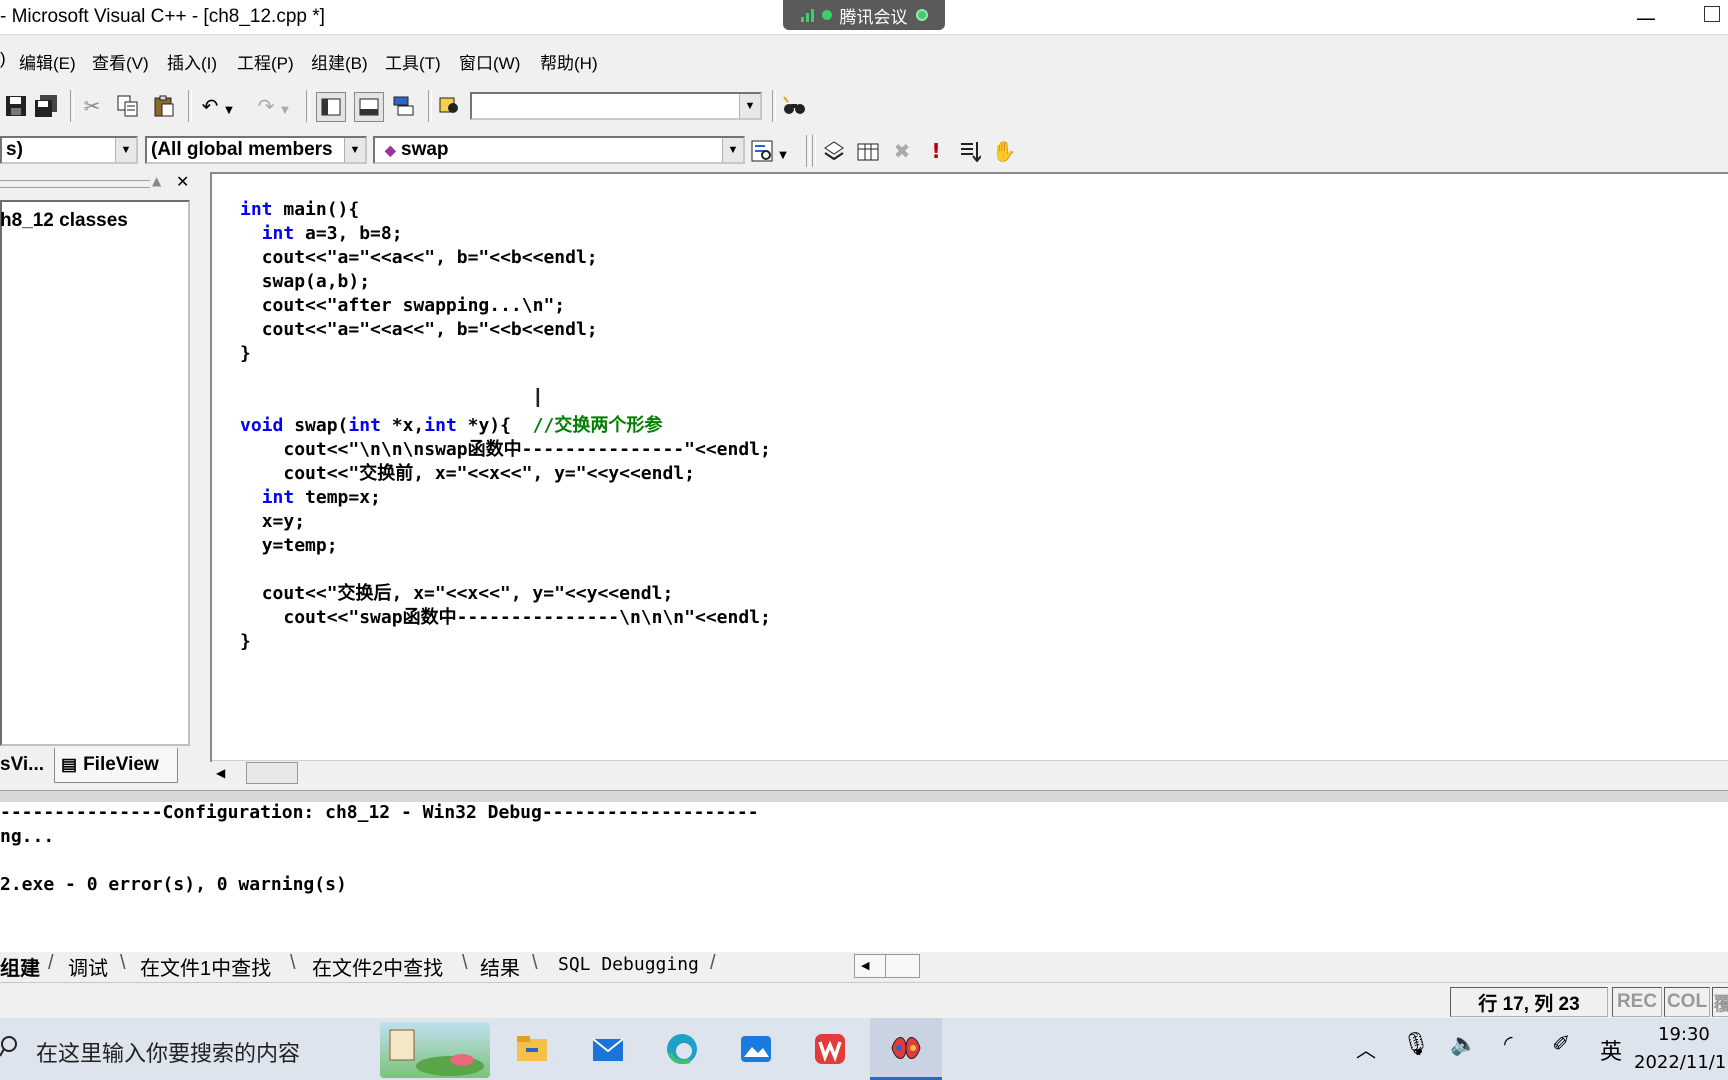  I want to click on window-list-icon, so click(404, 106).